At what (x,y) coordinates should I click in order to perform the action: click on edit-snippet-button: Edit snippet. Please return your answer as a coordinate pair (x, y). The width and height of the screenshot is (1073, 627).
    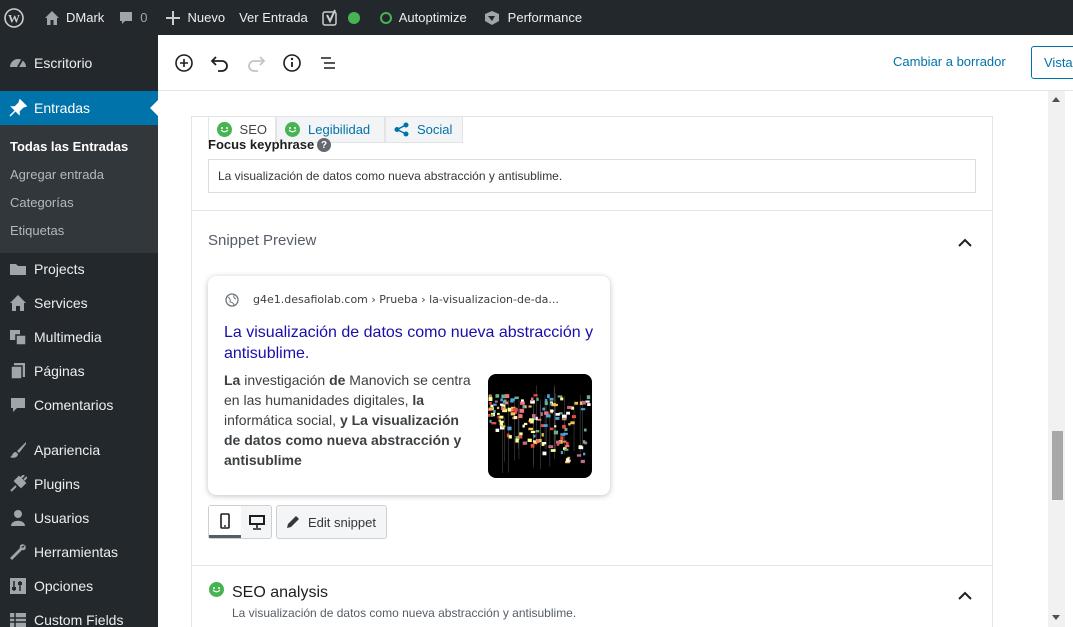
    Looking at the image, I should click on (331, 522).